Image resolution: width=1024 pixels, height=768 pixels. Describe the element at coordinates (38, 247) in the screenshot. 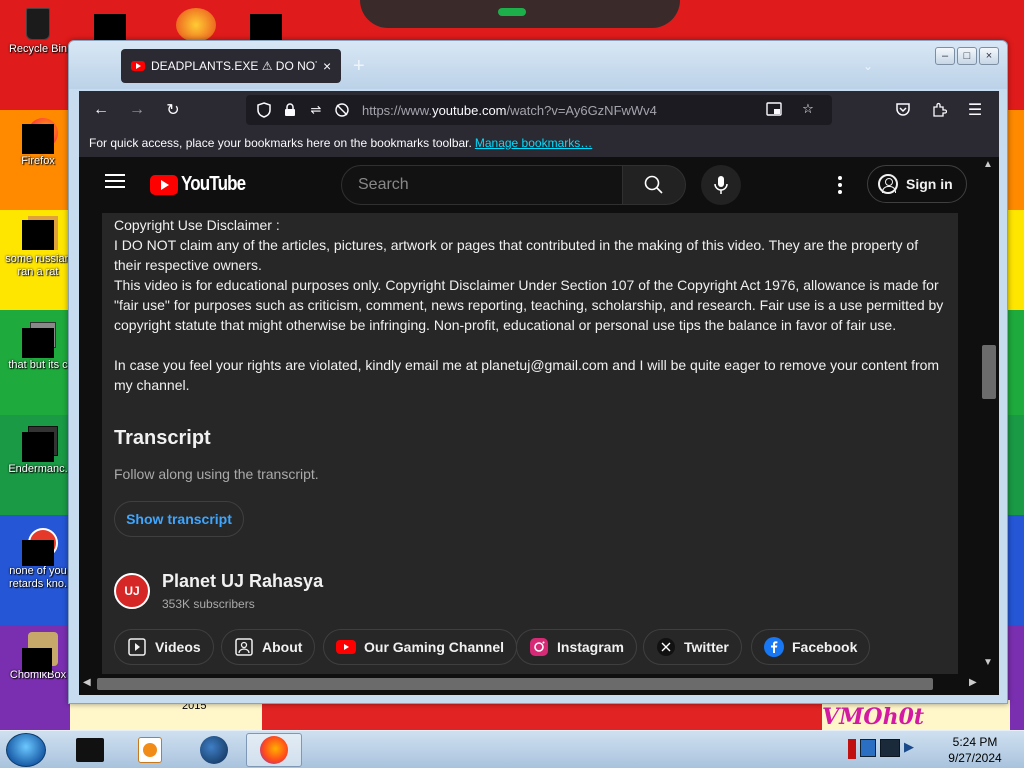

I see `desktop-icon-some-russian: some russian ran a rat` at that location.